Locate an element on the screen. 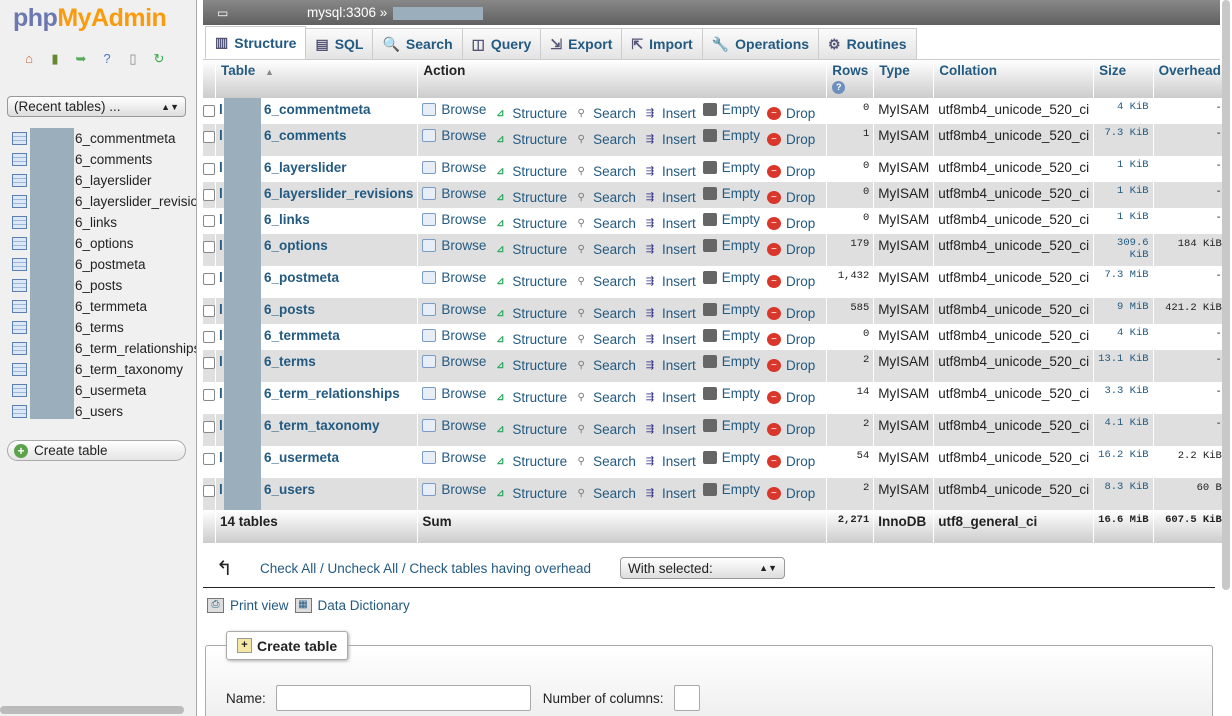 This screenshot has height=716, width=1232. number-of-columns-input is located at coordinates (686, 698).